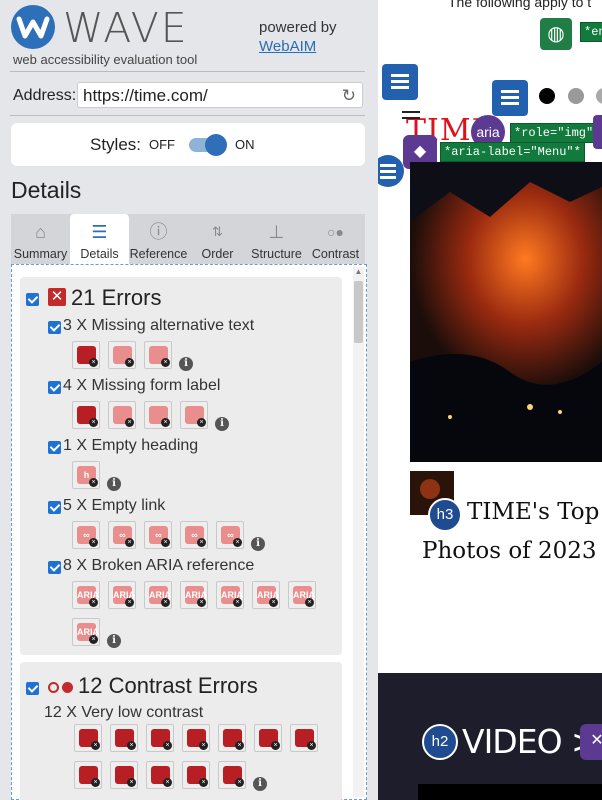  I want to click on tab-reference: ⓘ Reference, so click(158, 239).